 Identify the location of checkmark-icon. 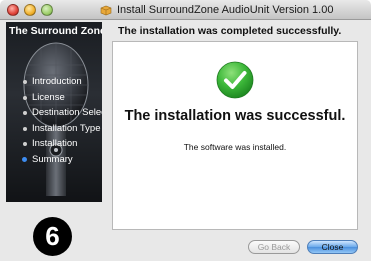
(235, 80).